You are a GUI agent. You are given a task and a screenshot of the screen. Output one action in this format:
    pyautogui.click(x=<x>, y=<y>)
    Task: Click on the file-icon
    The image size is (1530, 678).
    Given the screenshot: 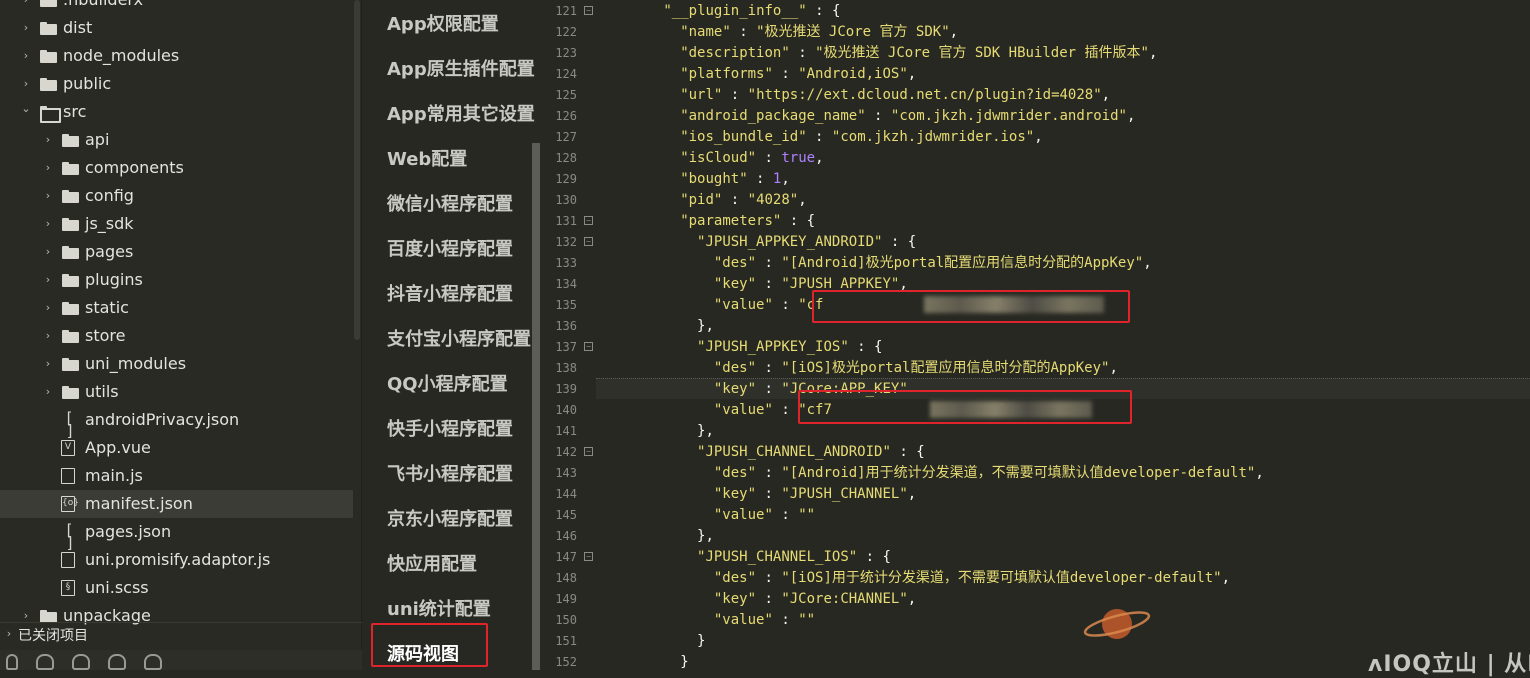 What is the action you would take?
    pyautogui.click(x=68, y=560)
    